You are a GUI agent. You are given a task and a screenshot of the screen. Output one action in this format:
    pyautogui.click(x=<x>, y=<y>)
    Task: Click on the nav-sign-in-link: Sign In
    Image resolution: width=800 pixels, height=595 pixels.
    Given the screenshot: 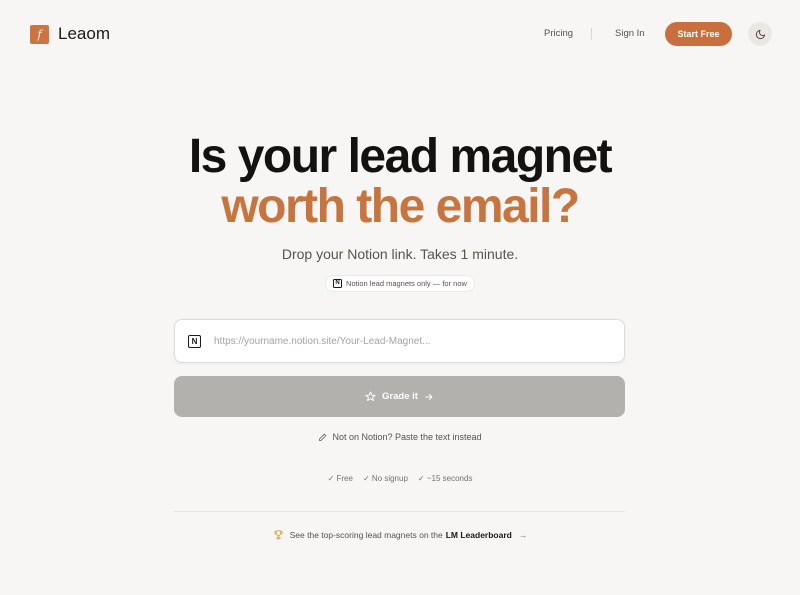 What is the action you would take?
    pyautogui.click(x=630, y=33)
    